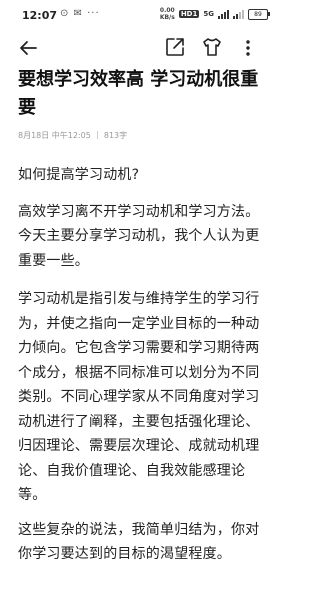 Image resolution: width=320 pixels, height=600 pixels. I want to click on signal-icon-secondary, so click(238, 14).